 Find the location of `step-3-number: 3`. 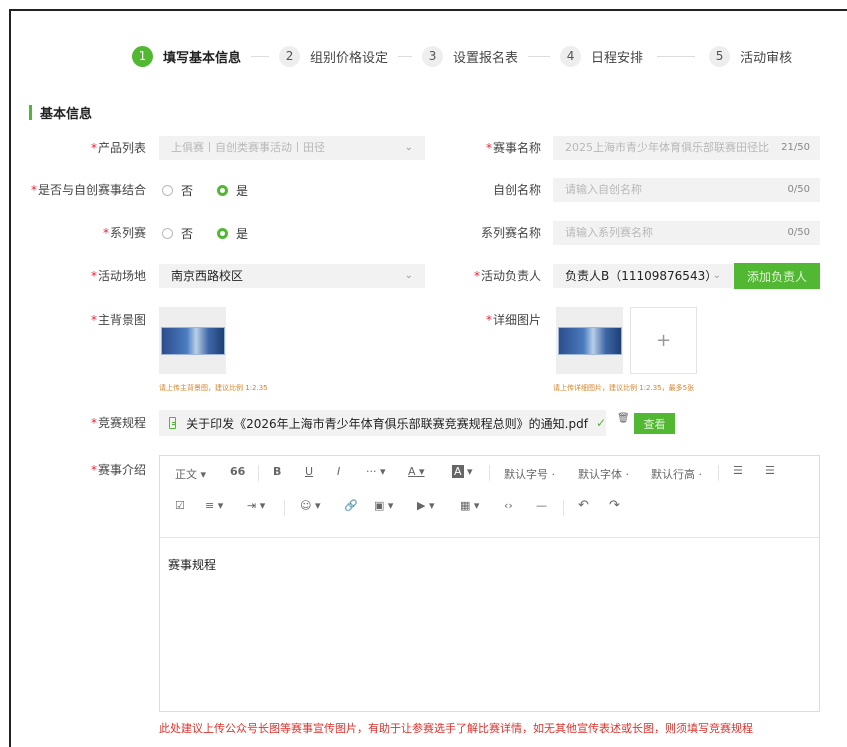

step-3-number: 3 is located at coordinates (433, 56).